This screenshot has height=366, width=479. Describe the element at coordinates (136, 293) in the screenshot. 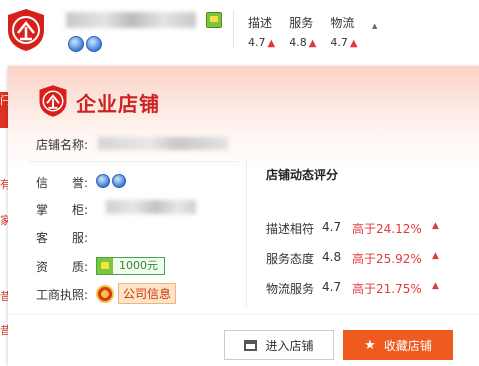

I see `company-info-link: 公司信息` at that location.